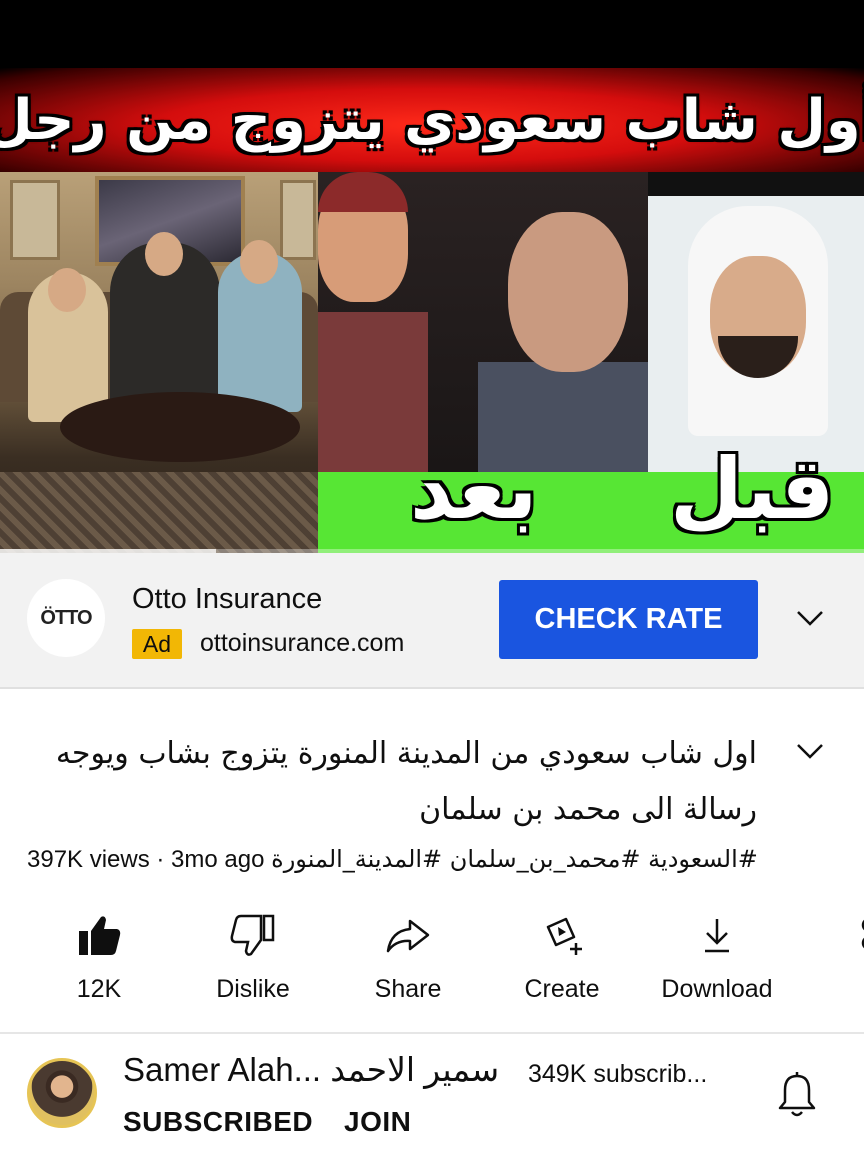 The image size is (864, 1151). What do you see at coordinates (218, 1122) in the screenshot?
I see `subscribed-button: SUBSCRIBED` at bounding box center [218, 1122].